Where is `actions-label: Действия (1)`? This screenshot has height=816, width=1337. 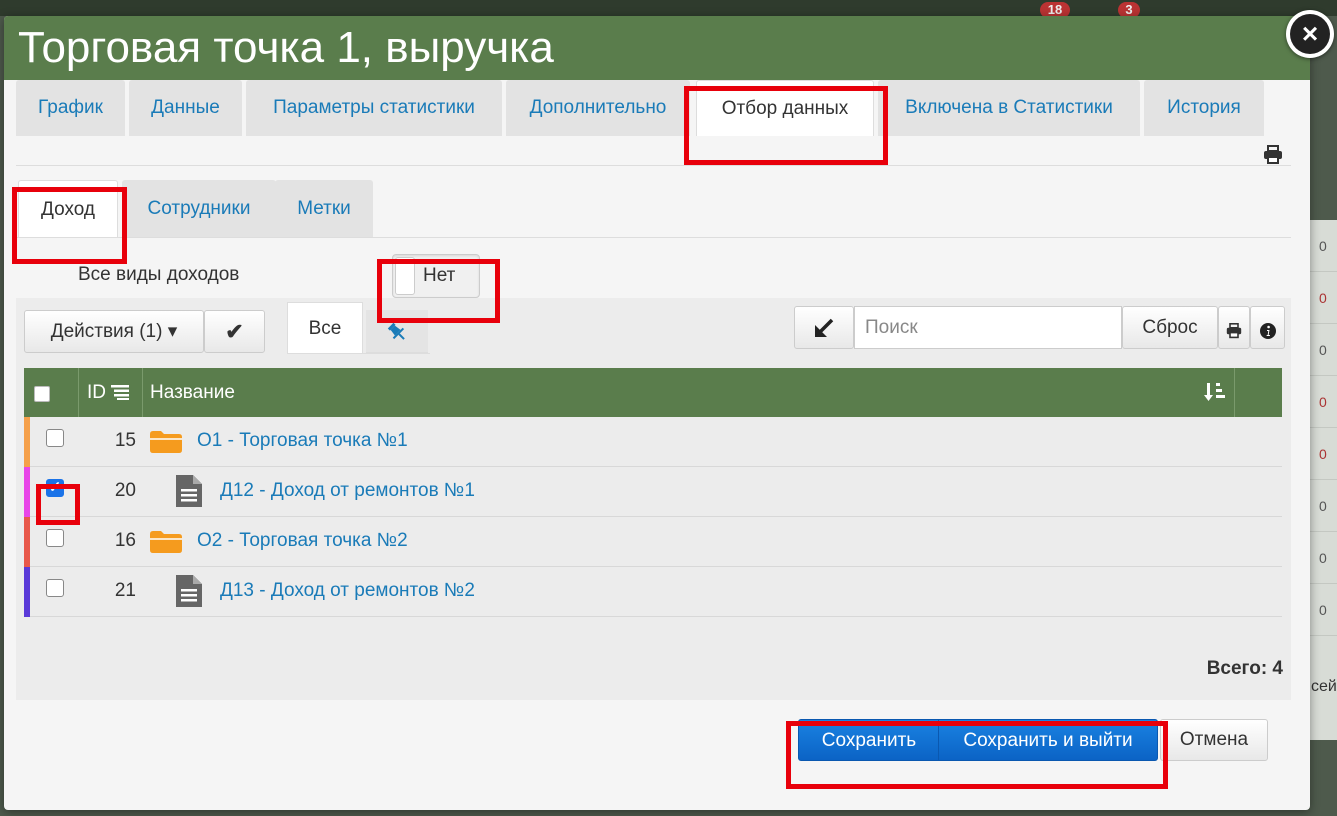 actions-label: Действия (1) is located at coordinates (106, 331).